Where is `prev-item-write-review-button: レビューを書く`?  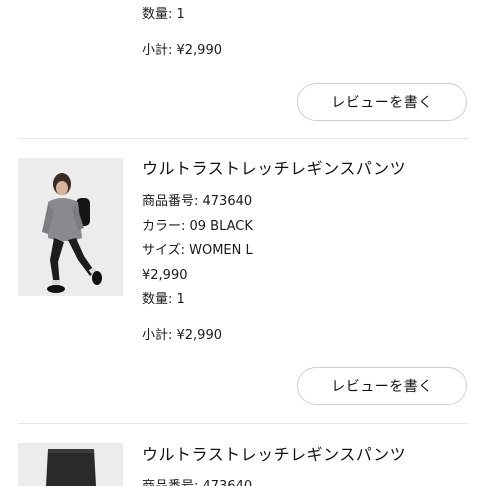 prev-item-write-review-button: レビューを書く is located at coordinates (382, 102).